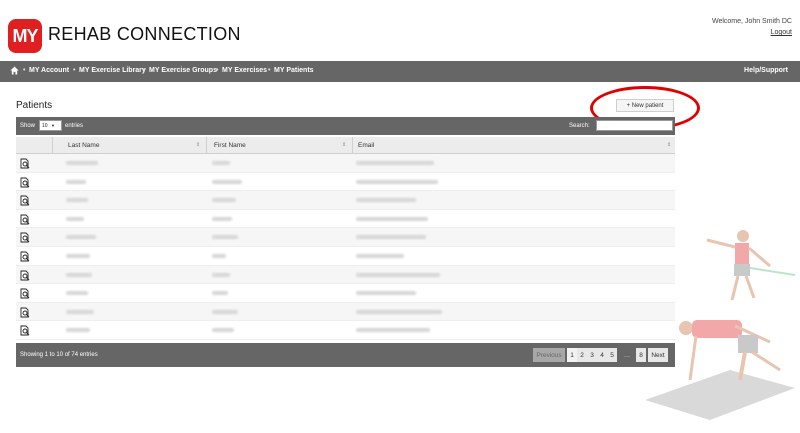 This screenshot has width=800, height=433. Describe the element at coordinates (592, 355) in the screenshot. I see `pagination-page-3: 3` at that location.